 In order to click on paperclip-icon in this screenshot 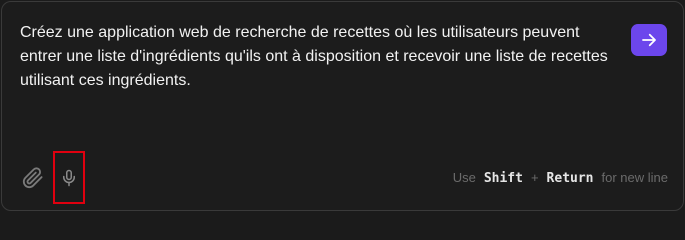, I will do `click(32, 178)`.